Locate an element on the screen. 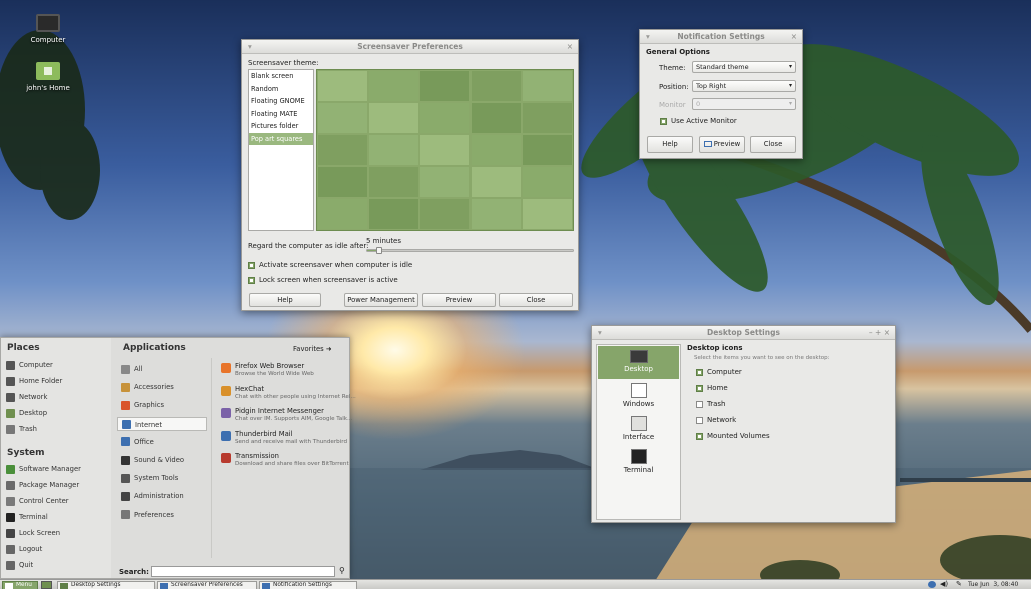 The width and height of the screenshot is (1031, 589). window-controls: – + × is located at coordinates (879, 332).